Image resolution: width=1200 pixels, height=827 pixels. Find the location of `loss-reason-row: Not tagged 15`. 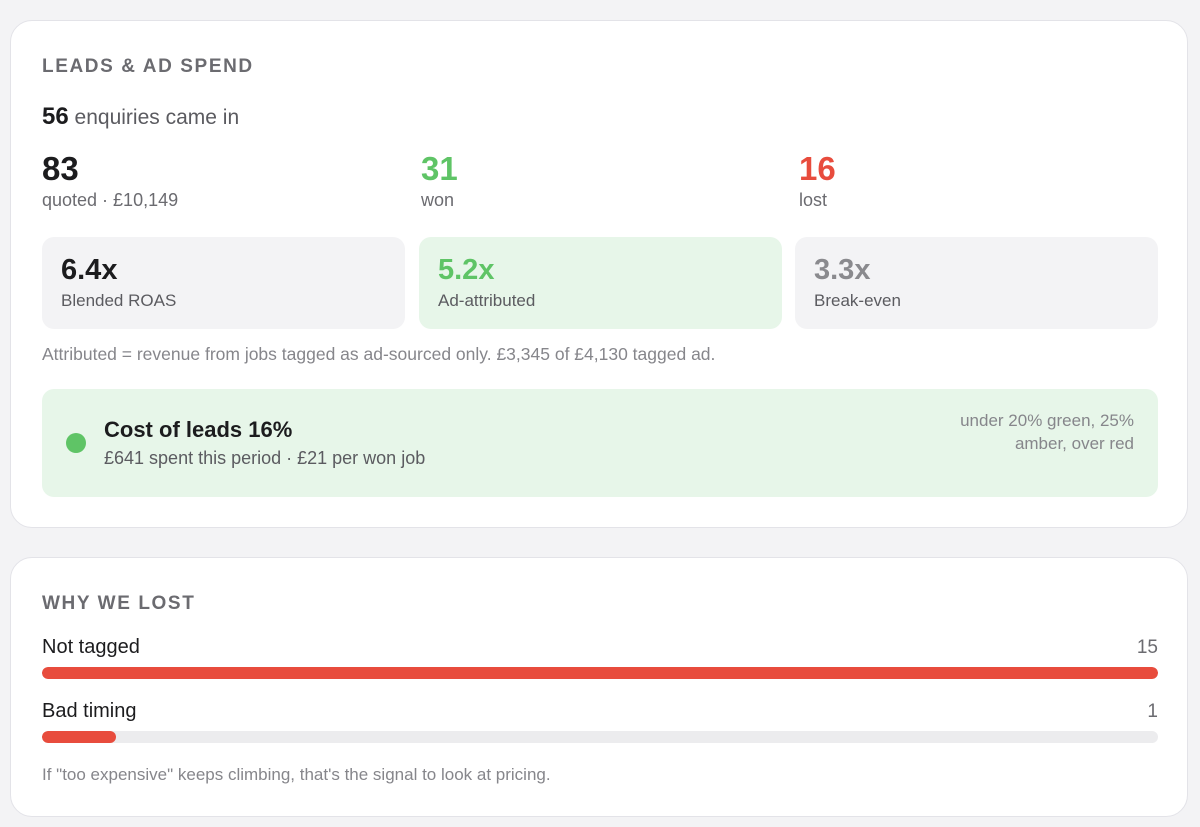

loss-reason-row: Not tagged 15 is located at coordinates (600, 657).